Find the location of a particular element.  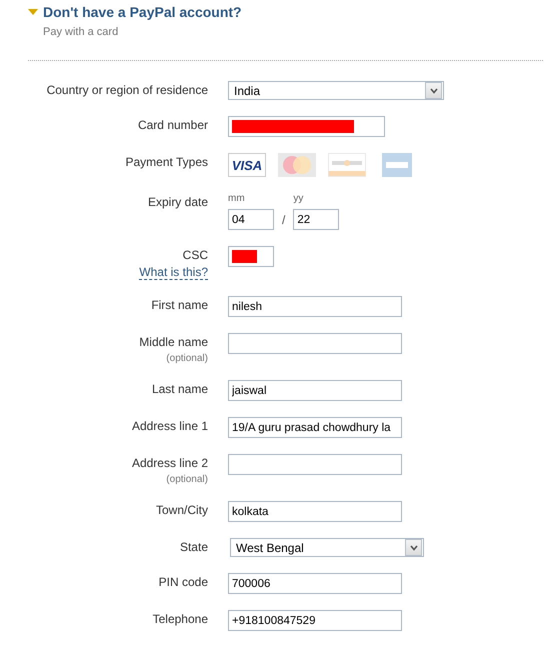

field-label: Card number is located at coordinates (173, 125).